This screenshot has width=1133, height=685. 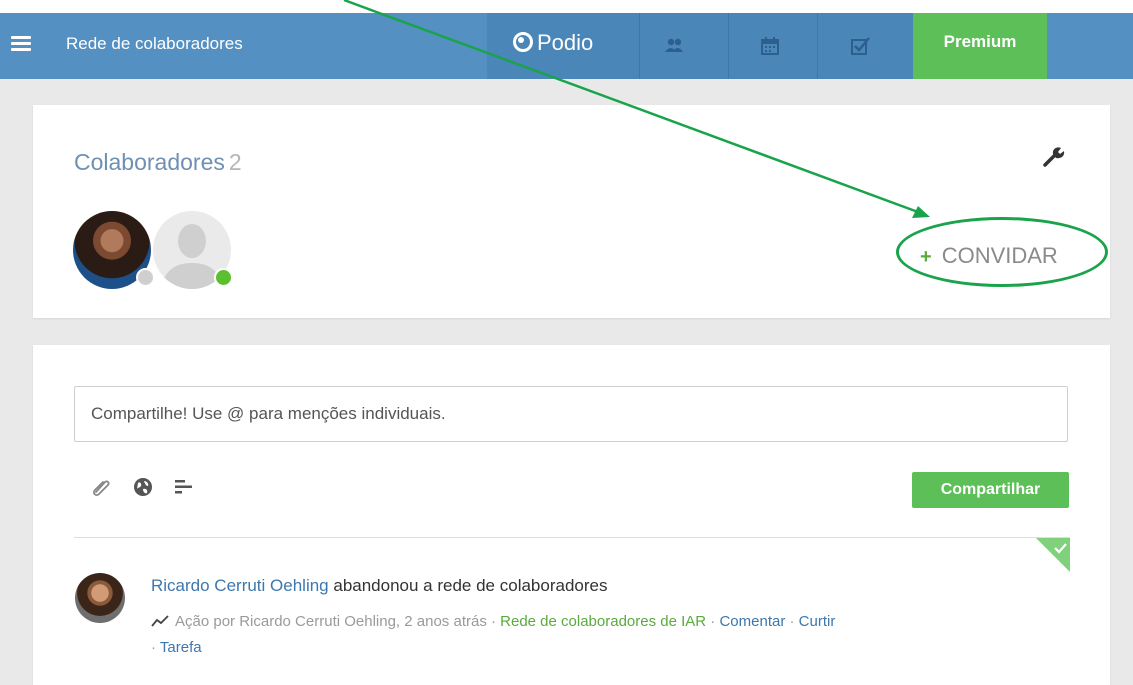 I want to click on activity-action: abandonou a rede de colaboradores, so click(x=468, y=585).